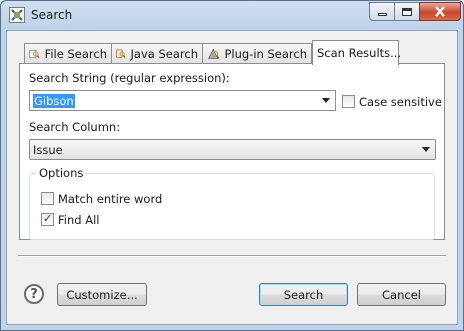 This screenshot has height=331, width=464. I want to click on search-string-label: Search String (regular expression):, so click(129, 78).